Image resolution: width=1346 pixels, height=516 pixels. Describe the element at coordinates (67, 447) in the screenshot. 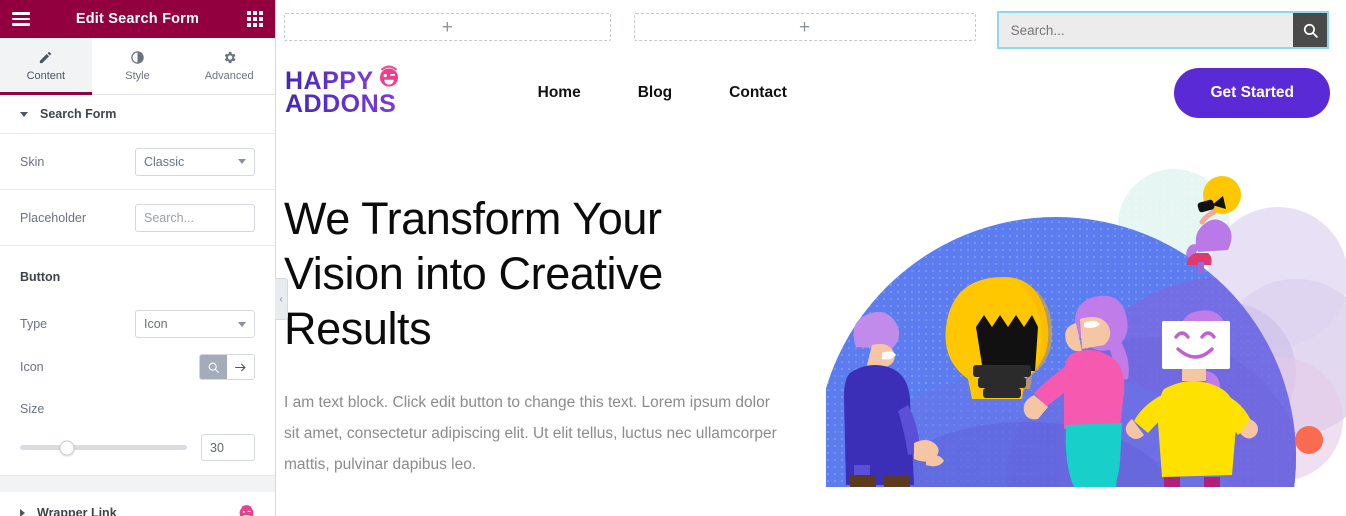

I see `size-slider-handle` at that location.